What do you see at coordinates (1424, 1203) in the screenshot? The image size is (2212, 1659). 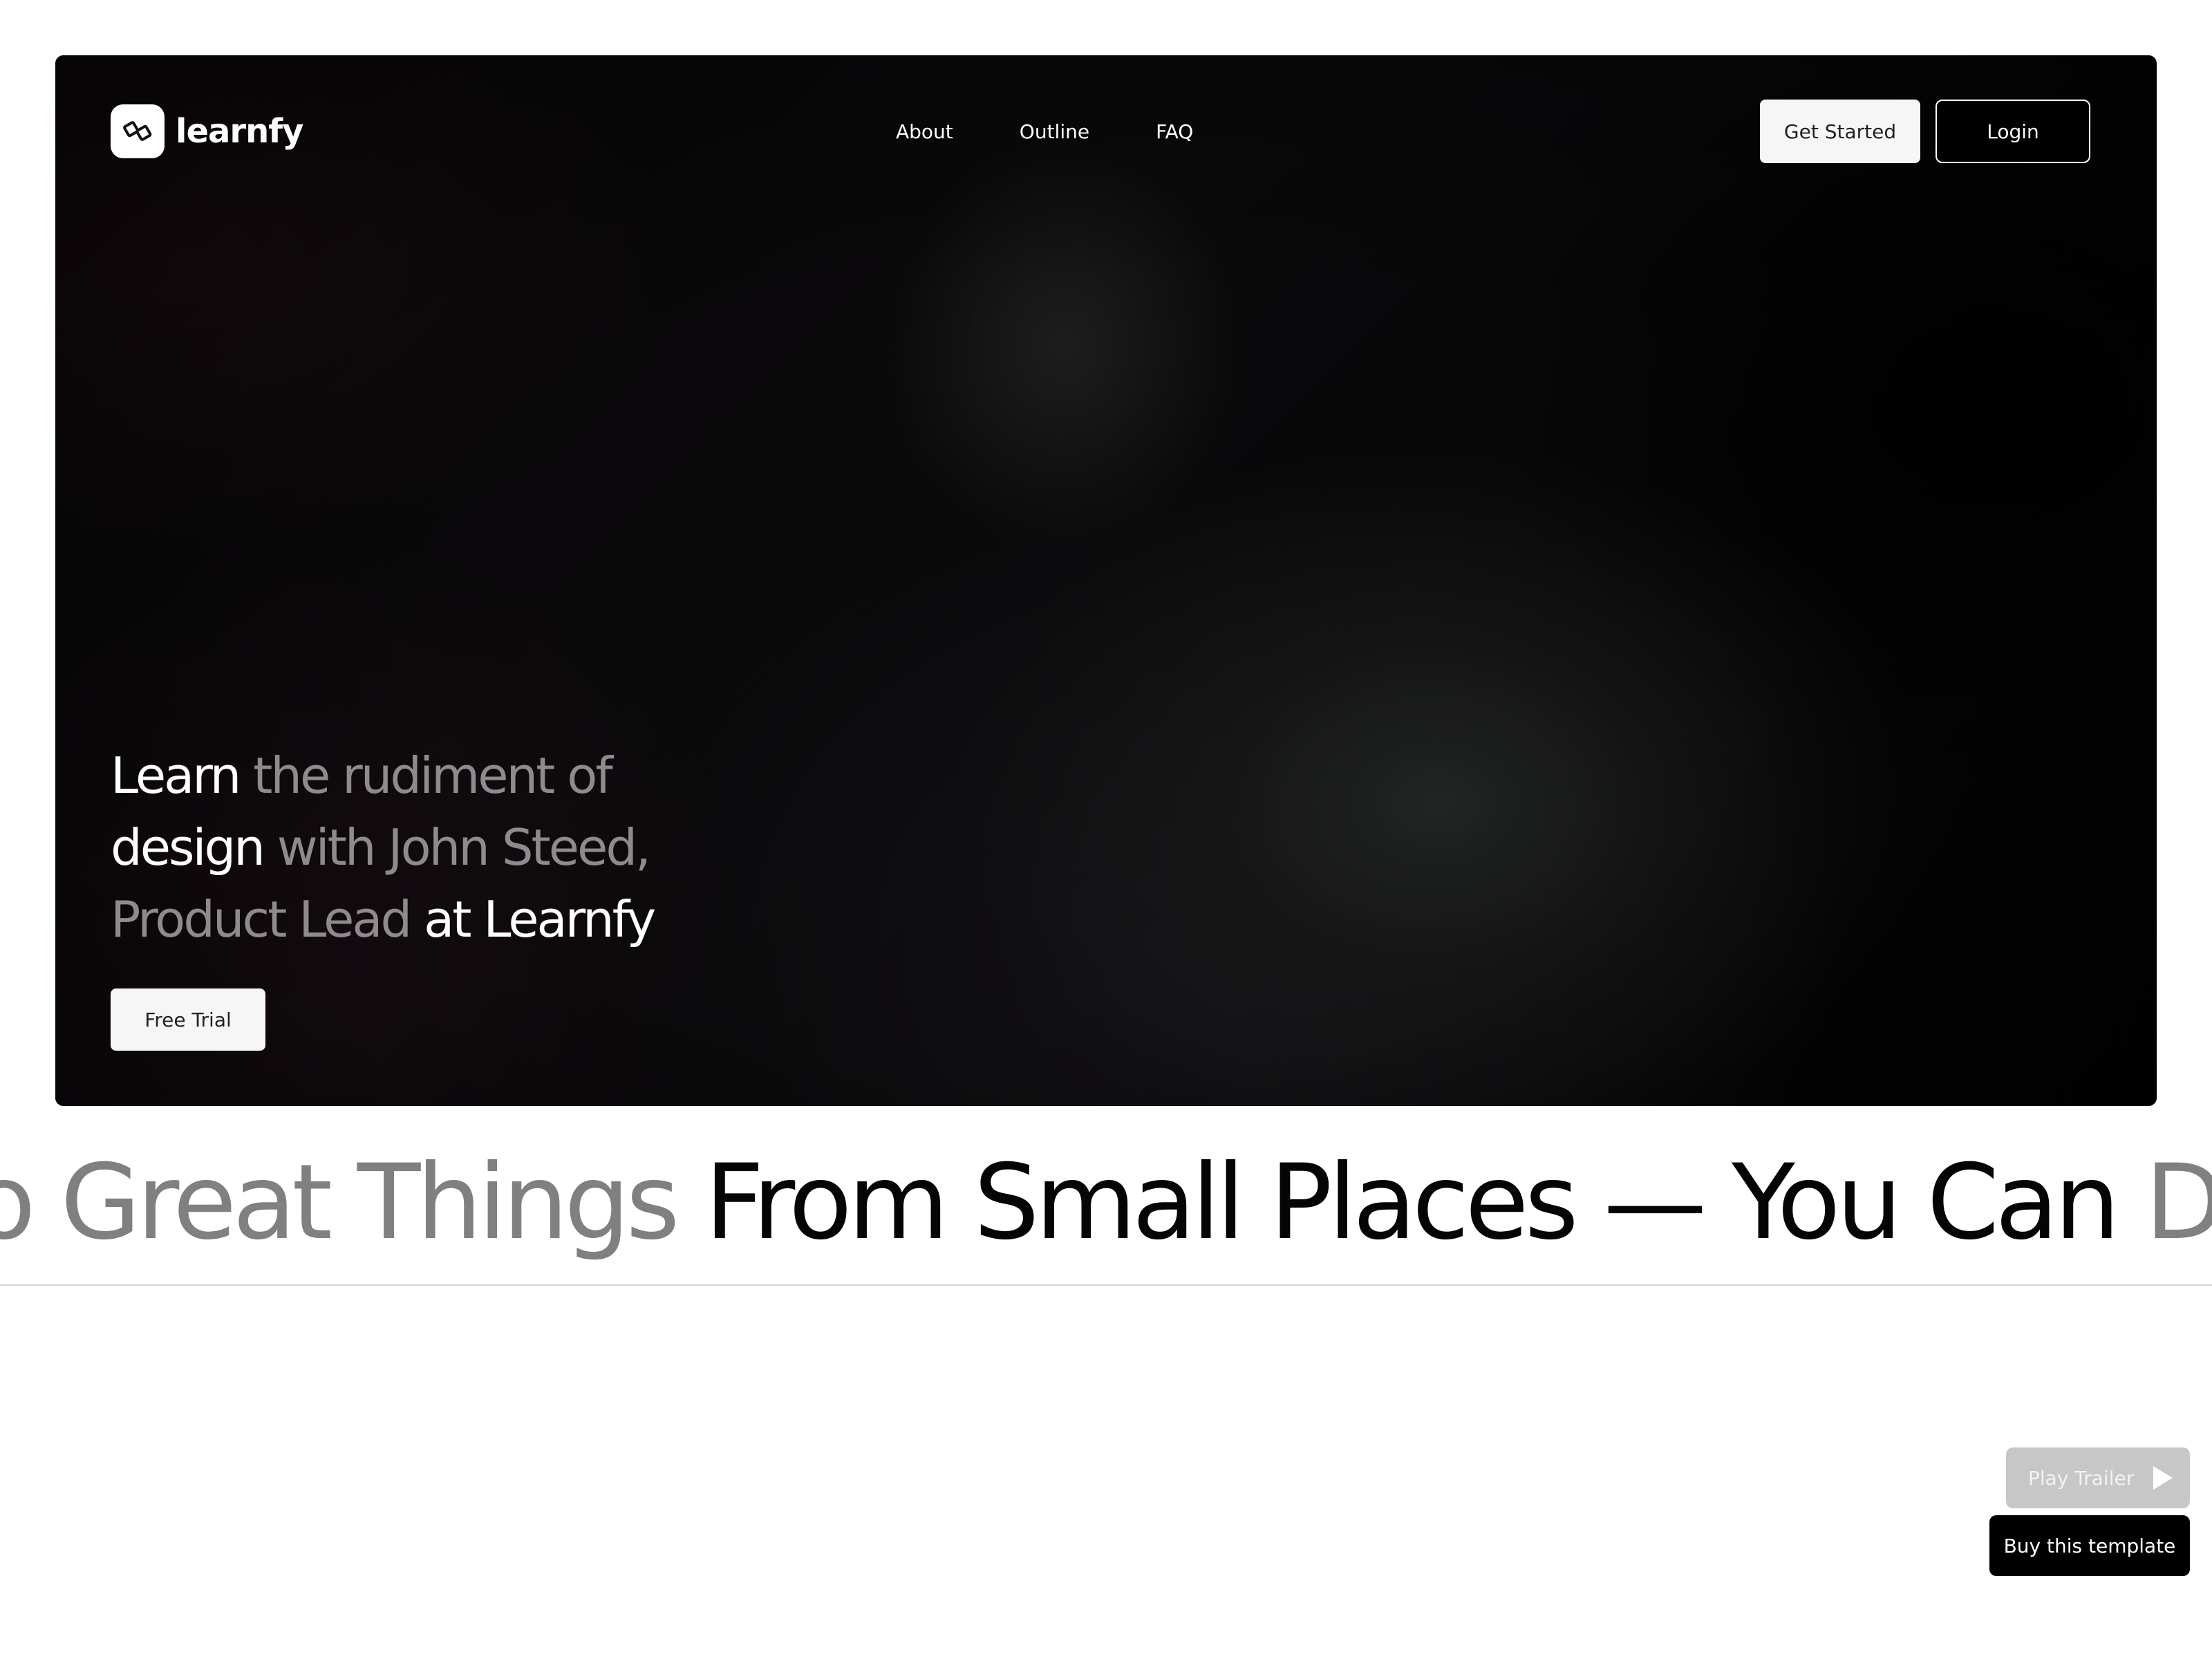 I see `marquee-segment: From Small Places — You Can` at bounding box center [1424, 1203].